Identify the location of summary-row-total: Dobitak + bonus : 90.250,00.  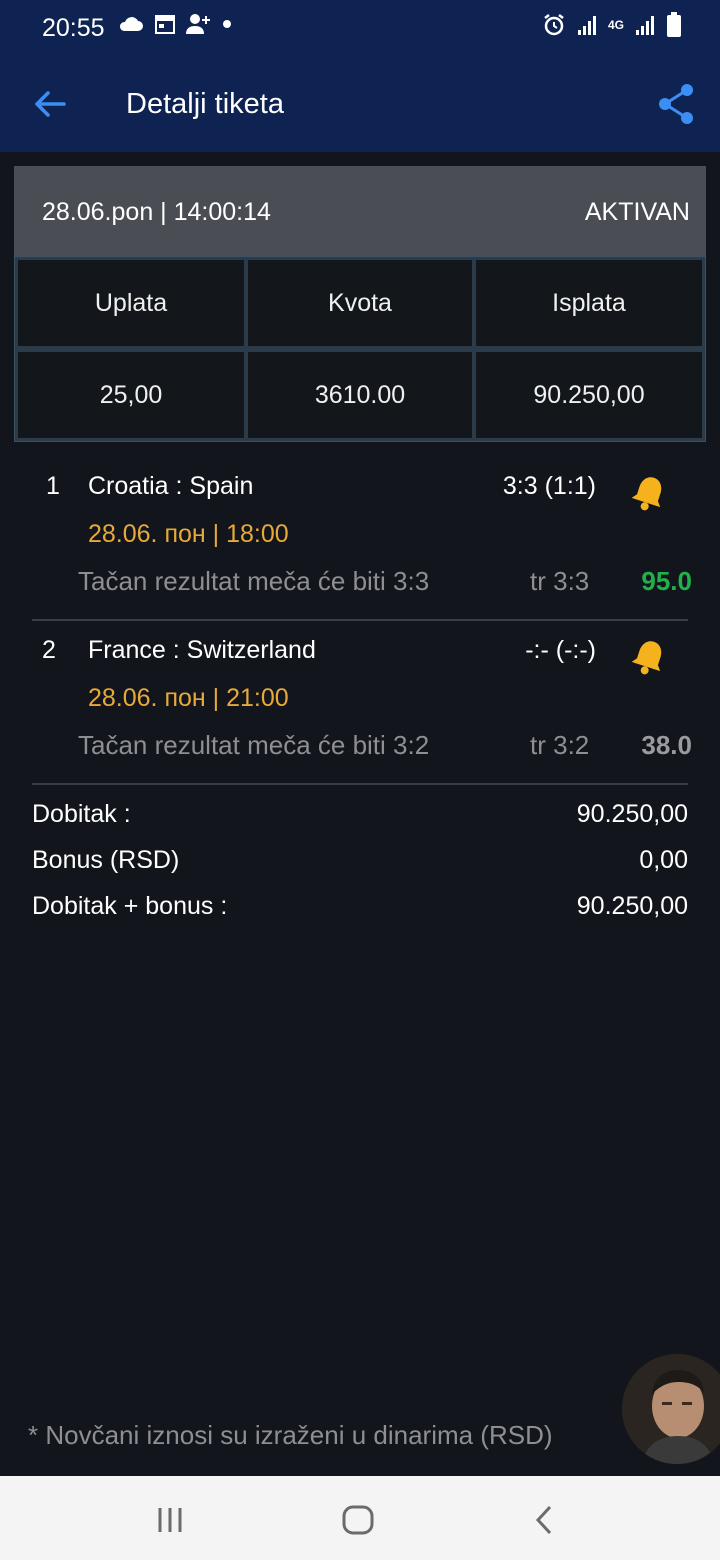
(360, 912).